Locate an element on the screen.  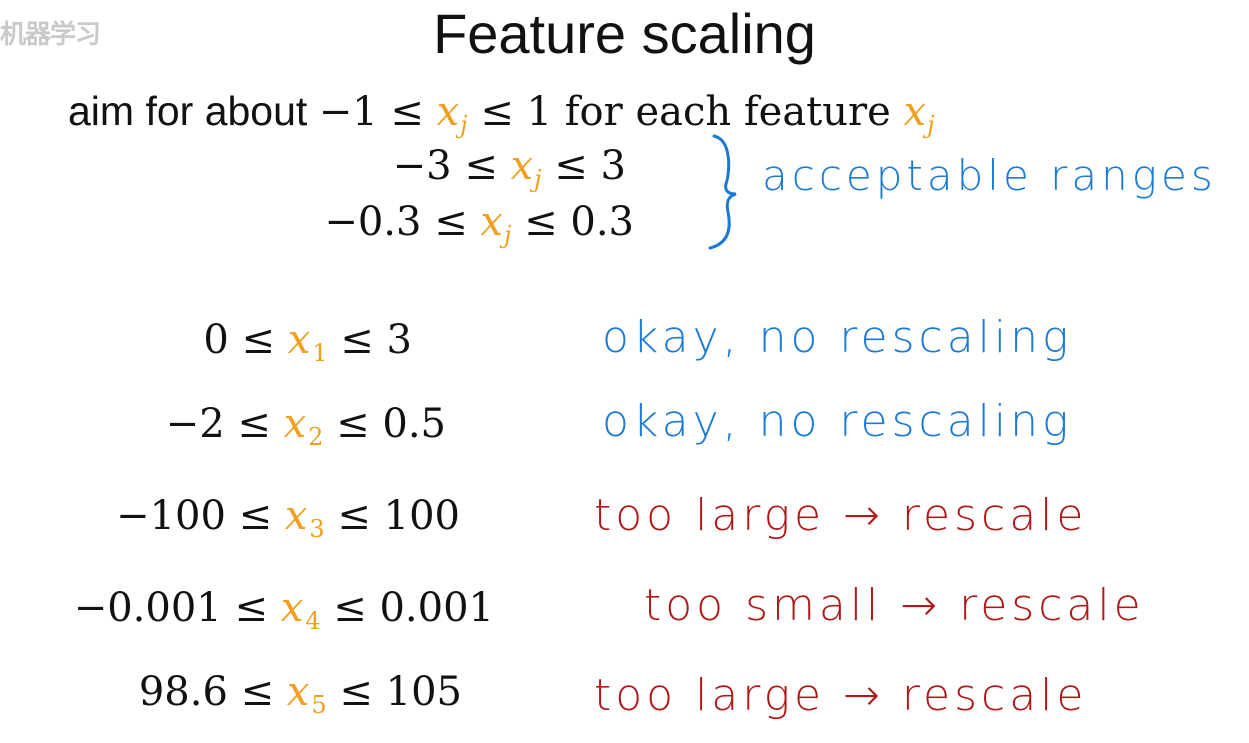
feature-row-5: 98.6 ≤ x5 ≤ 105 is located at coordinates (300, 694).